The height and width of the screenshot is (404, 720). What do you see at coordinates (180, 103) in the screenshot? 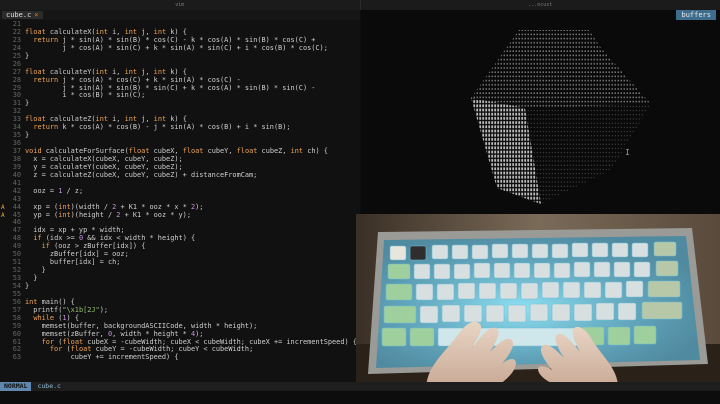
I see `code-line: 31}` at bounding box center [180, 103].